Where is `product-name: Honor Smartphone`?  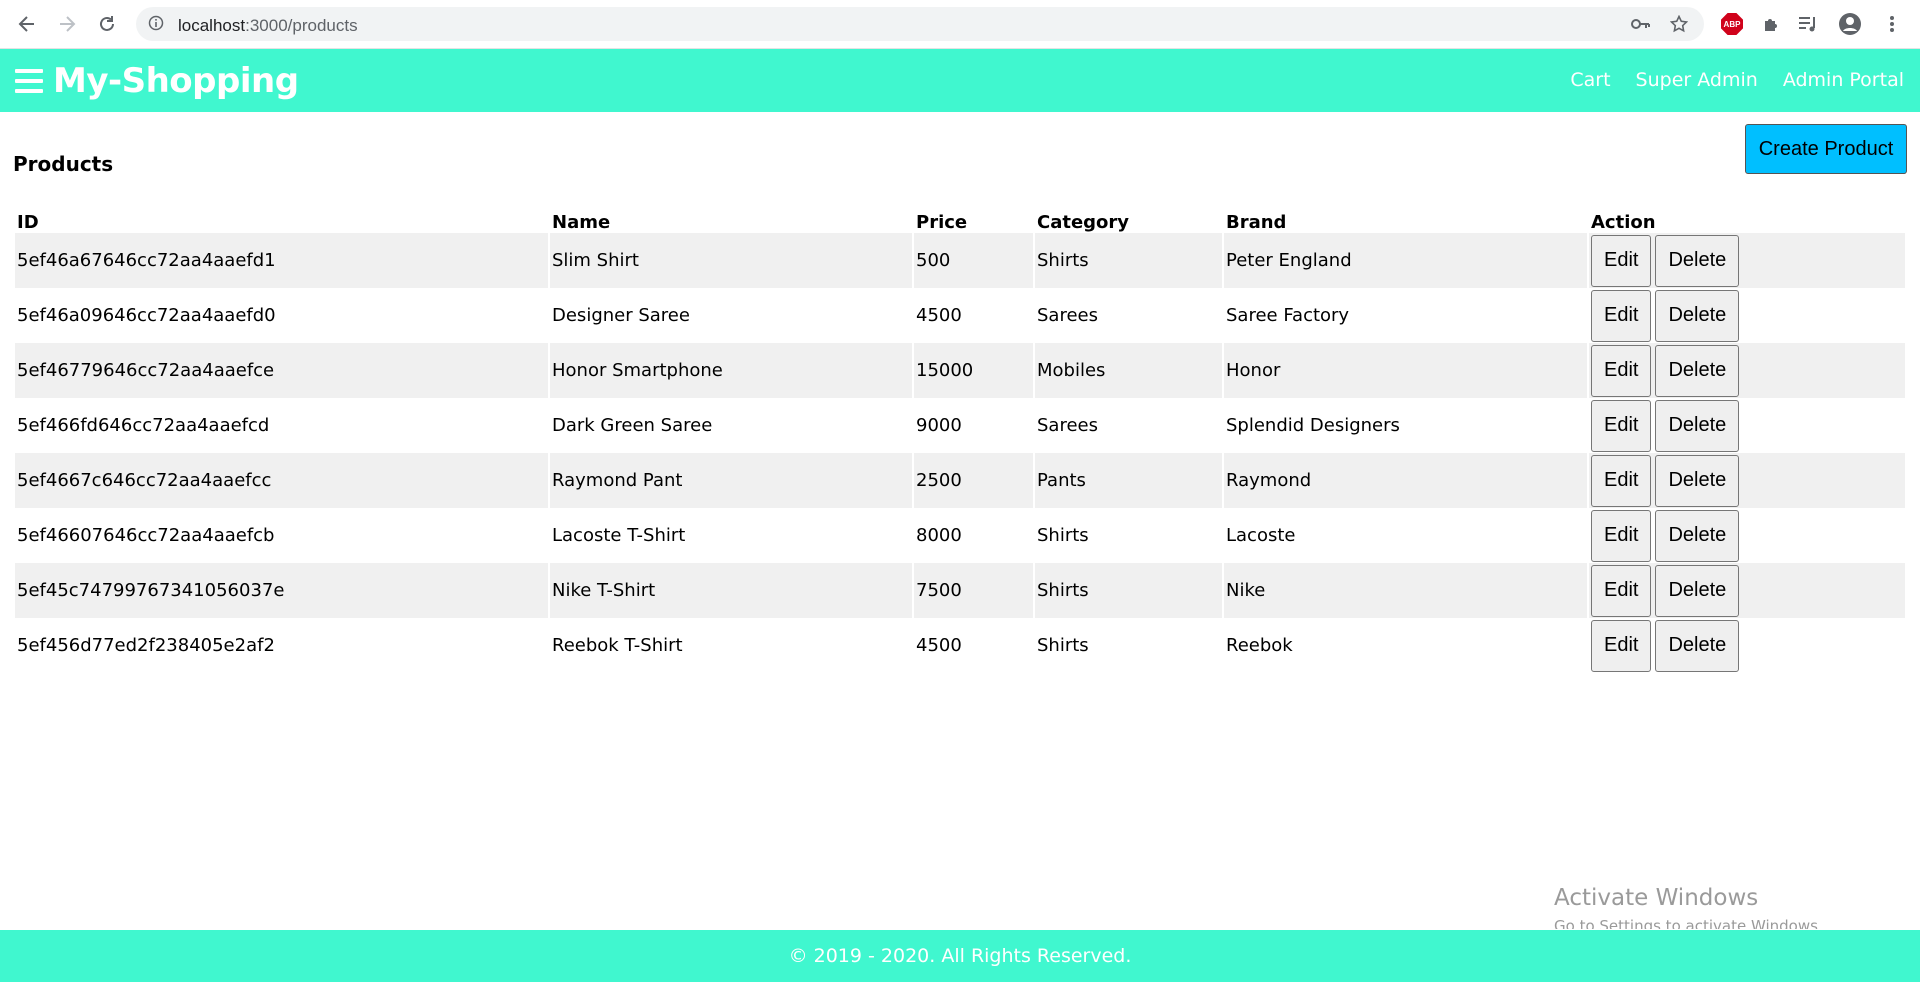
product-name: Honor Smartphone is located at coordinates (731, 370).